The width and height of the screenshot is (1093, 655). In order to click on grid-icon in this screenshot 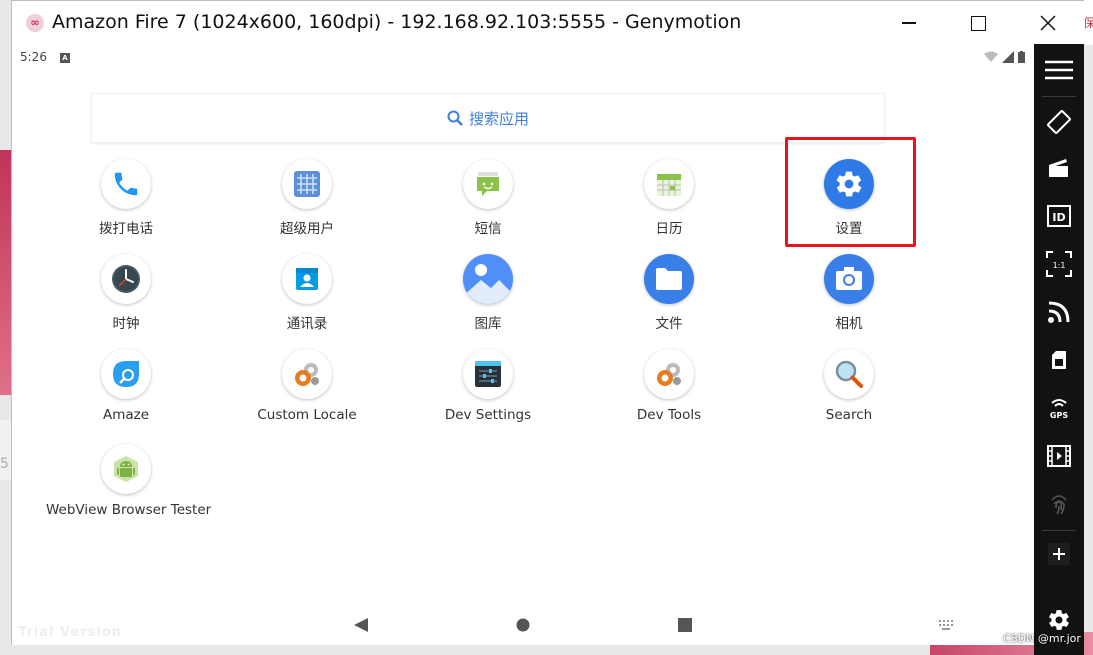, I will do `click(307, 184)`.